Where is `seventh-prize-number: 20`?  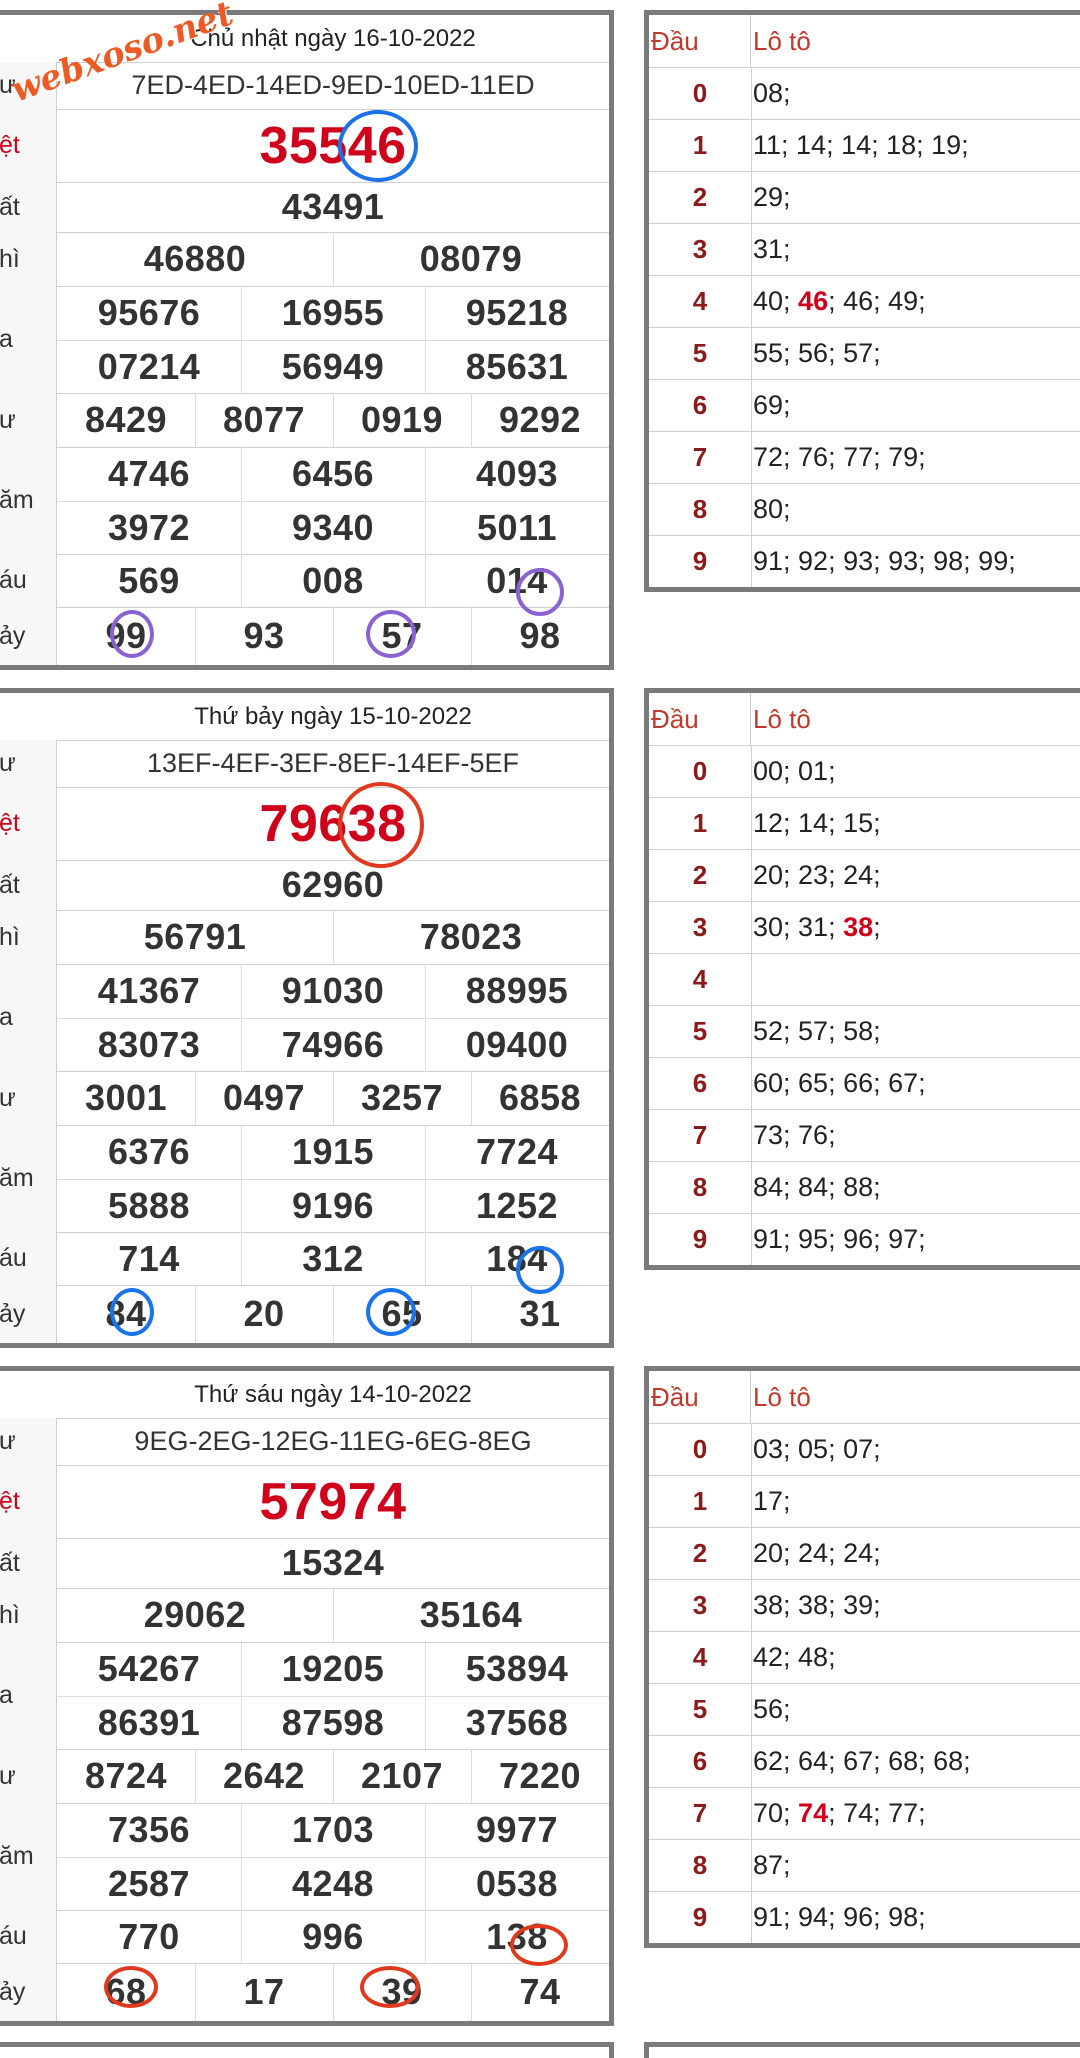 seventh-prize-number: 20 is located at coordinates (264, 1314).